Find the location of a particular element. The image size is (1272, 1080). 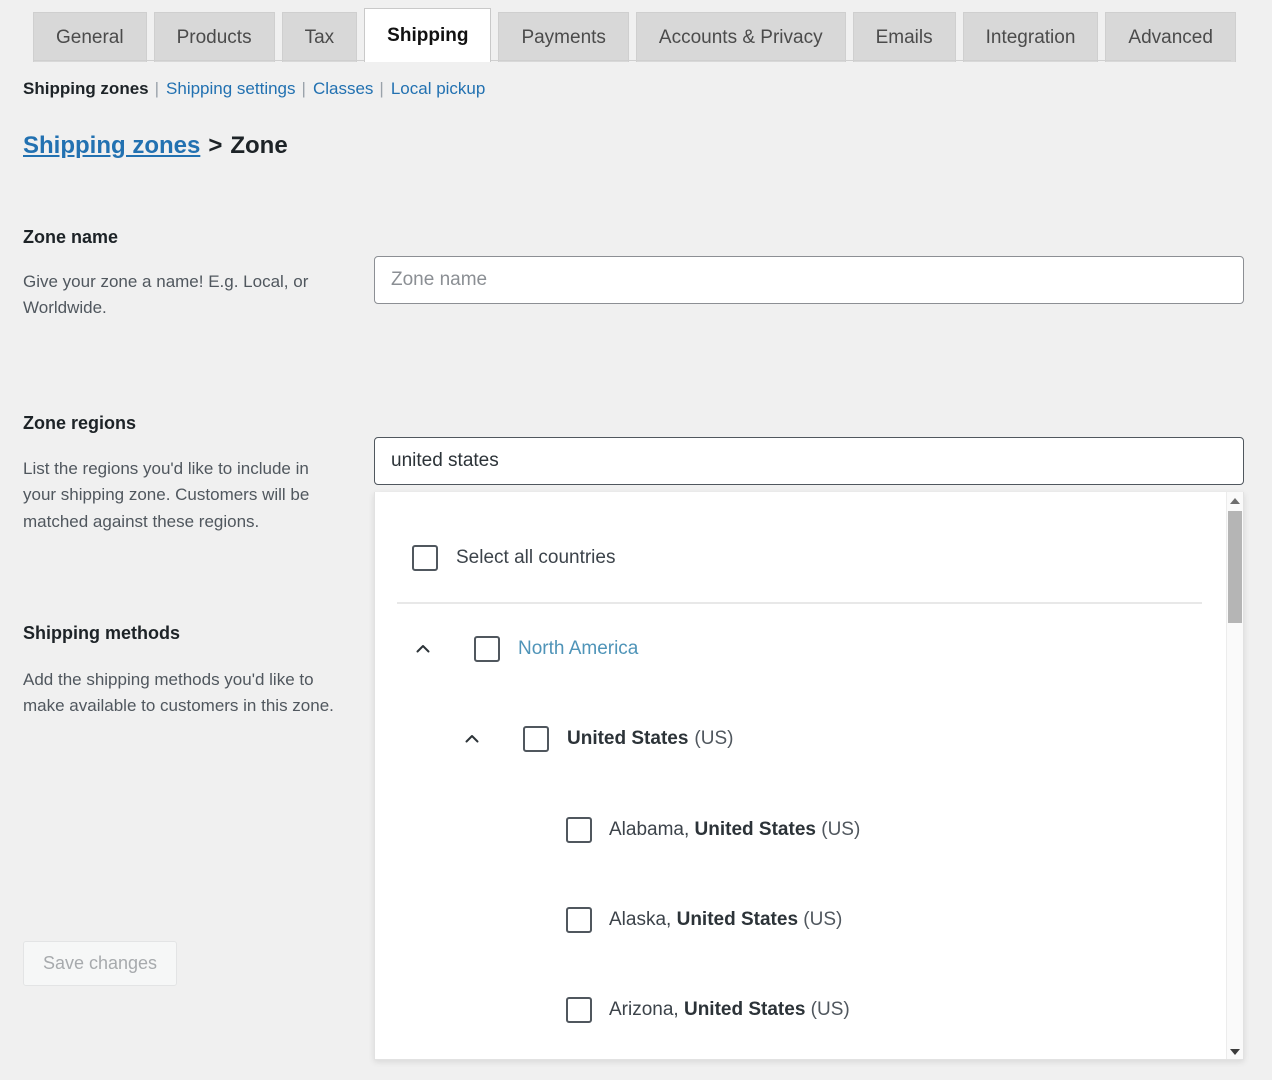

dropdown-row-select-all: Select all countries is located at coordinates (513, 558).